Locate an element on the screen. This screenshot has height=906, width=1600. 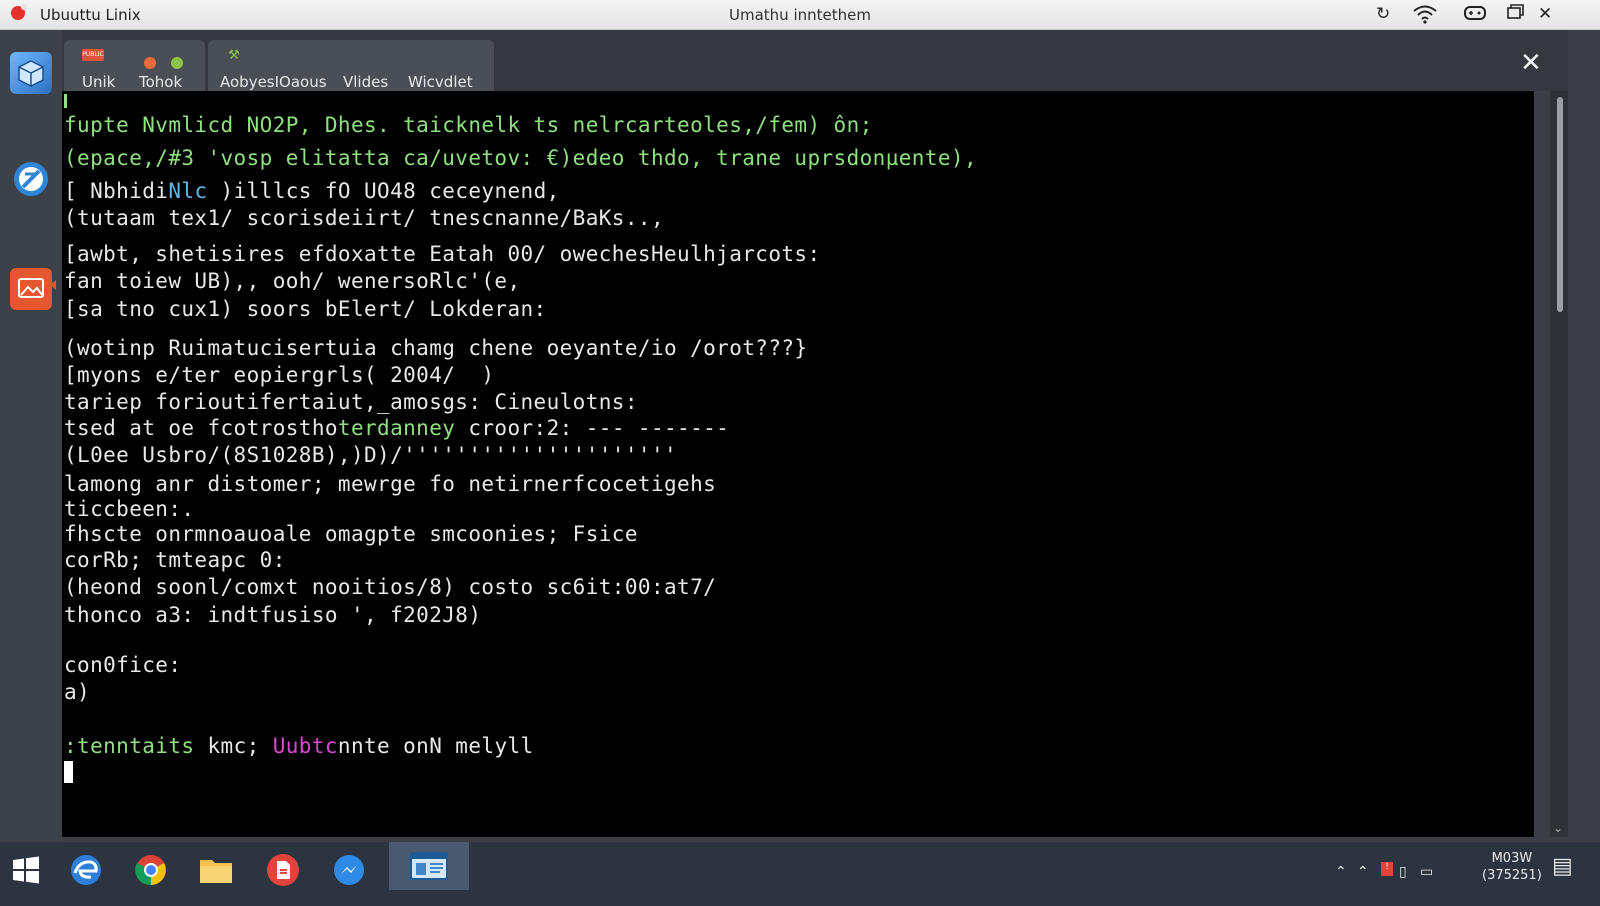
terminal-line: thonco a3: indtfusiso ', f202J8) is located at coordinates (273, 615).